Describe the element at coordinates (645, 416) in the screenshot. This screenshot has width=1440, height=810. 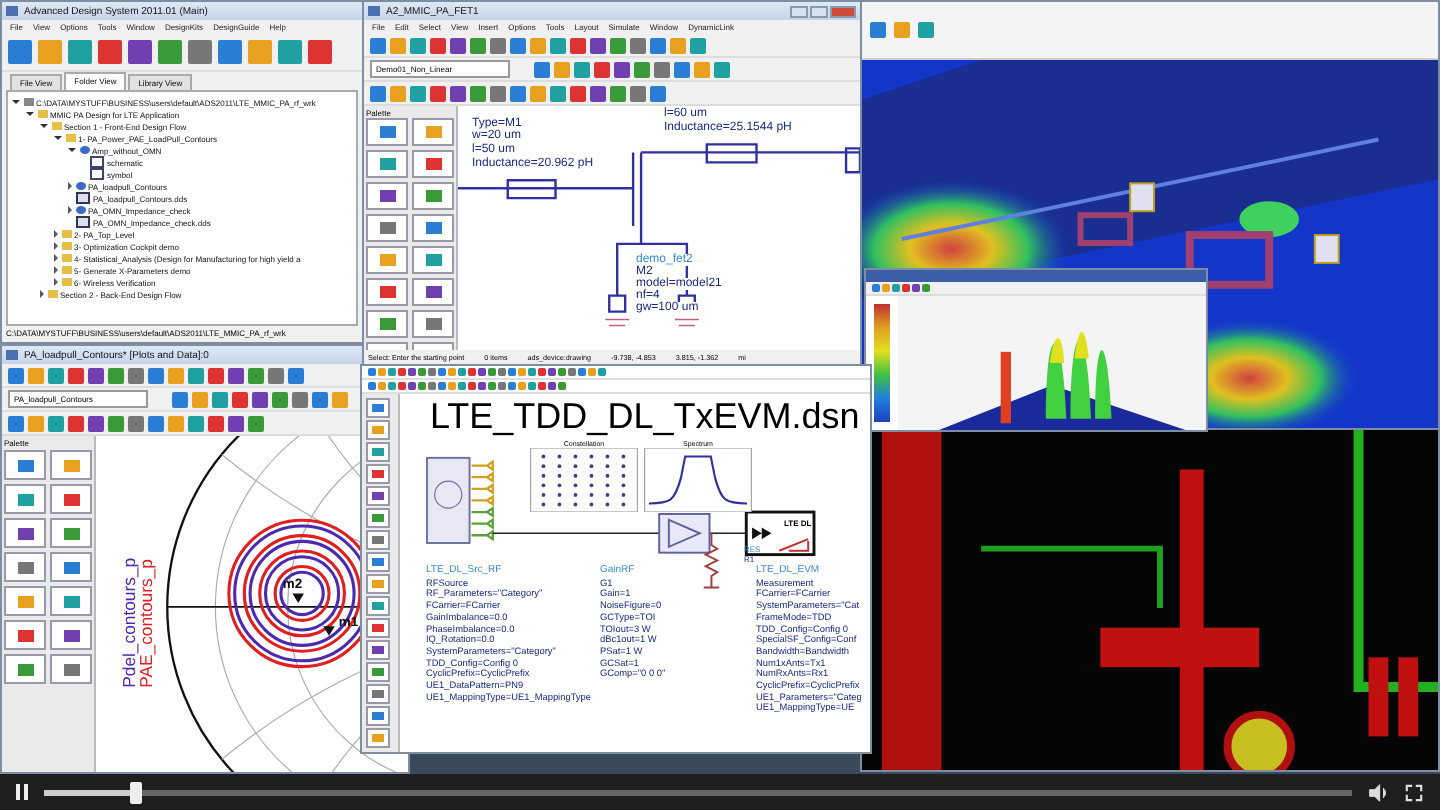
I see `design-title: LTE_TDD_DL_TxEVM.dsn` at that location.